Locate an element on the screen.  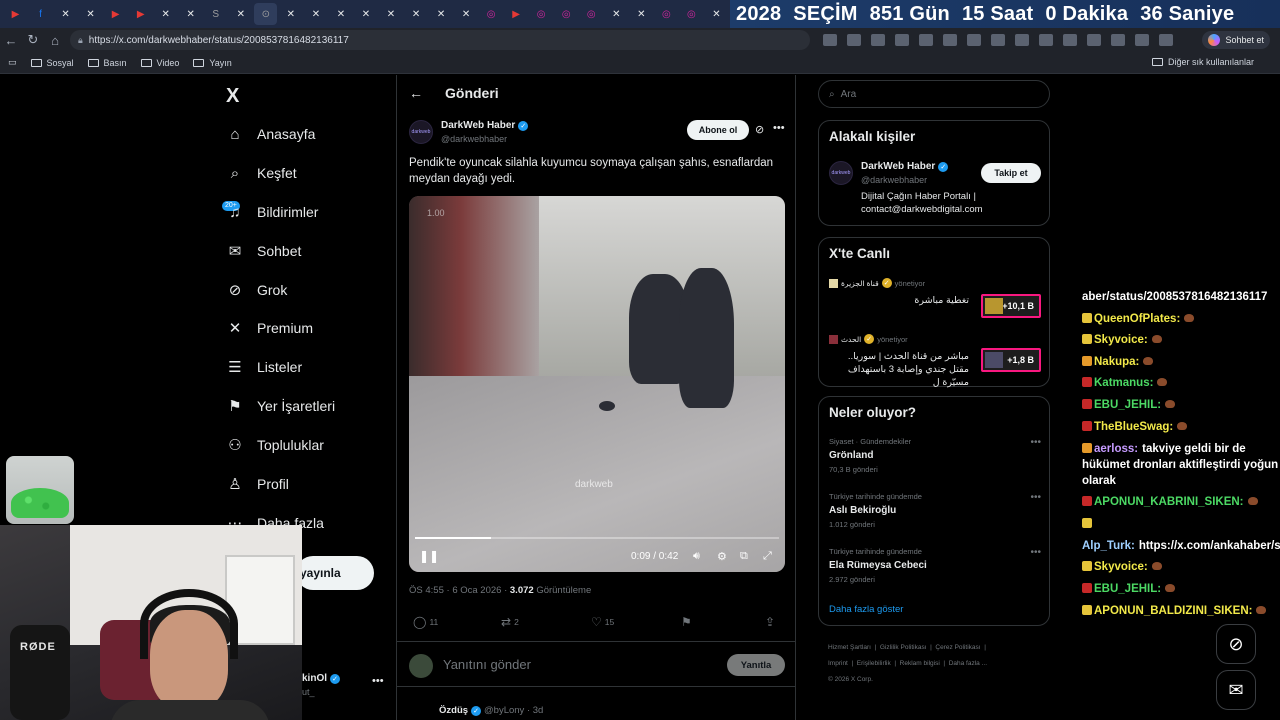
back-icon: ← is located at coordinates (11, 40).